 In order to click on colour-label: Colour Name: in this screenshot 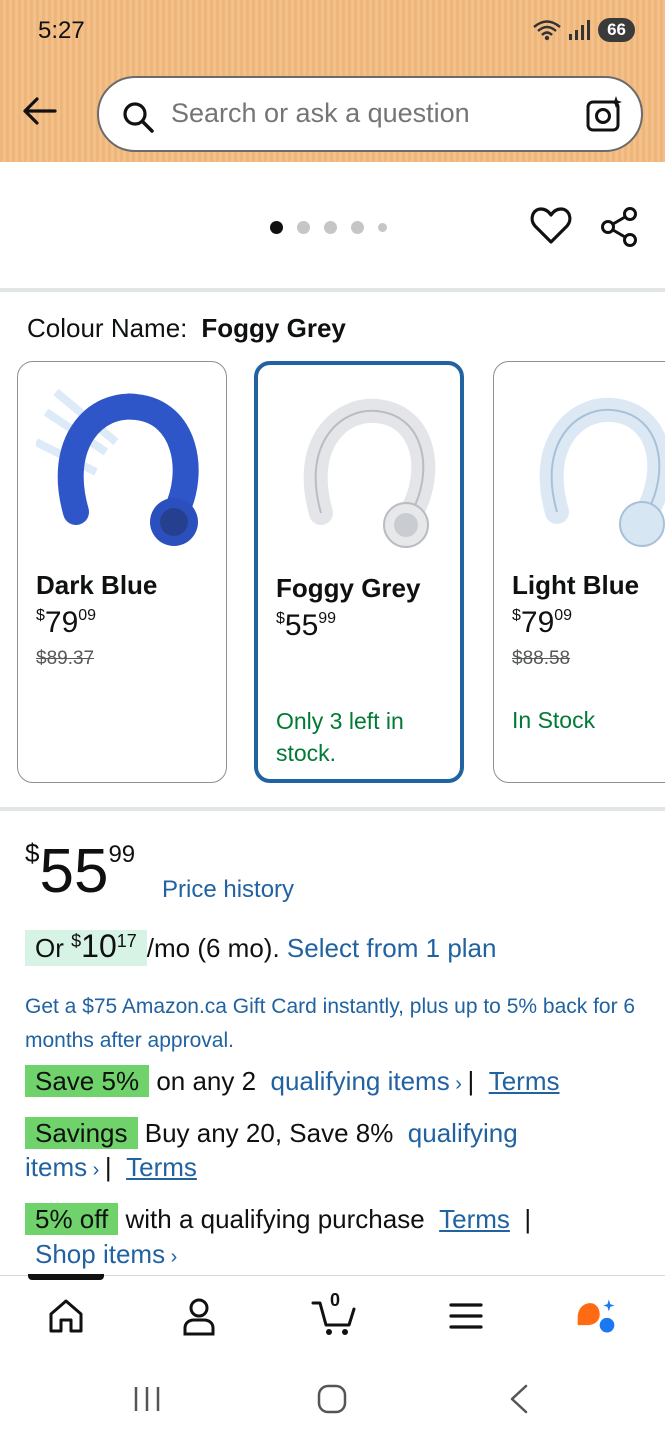, I will do `click(107, 328)`.